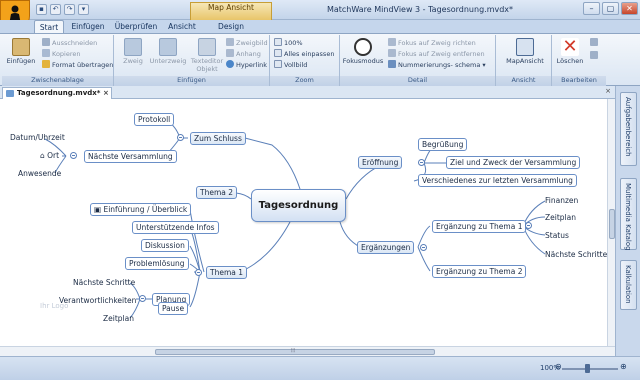 This screenshot has height=380, width=640. Describe the element at coordinates (136, 27) in the screenshot. I see `tab-ueberpruefen: Überprüfen` at that location.